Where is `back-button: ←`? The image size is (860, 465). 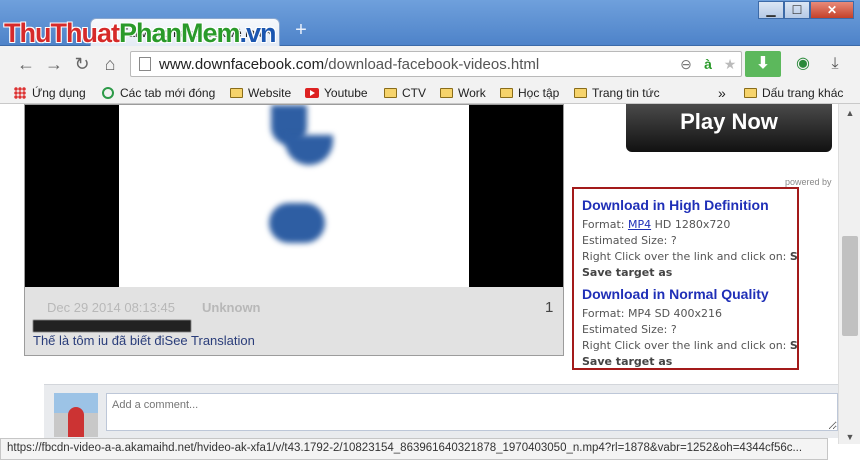 back-button: ← is located at coordinates (26, 64).